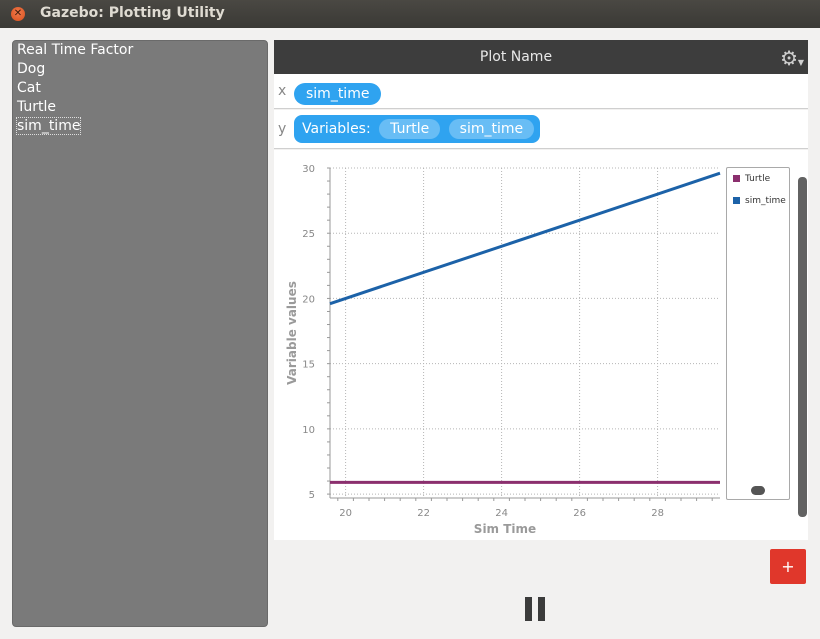  I want to click on x-axis-row: x sim_time, so click(541, 91).